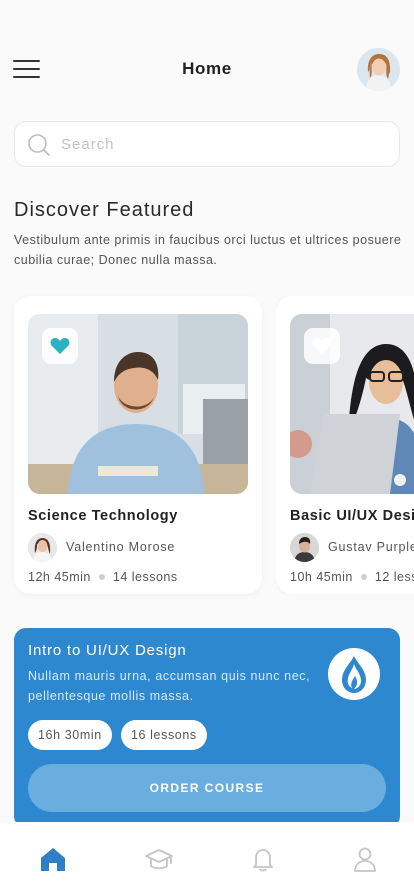  What do you see at coordinates (39, 145) in the screenshot?
I see `search-icon` at bounding box center [39, 145].